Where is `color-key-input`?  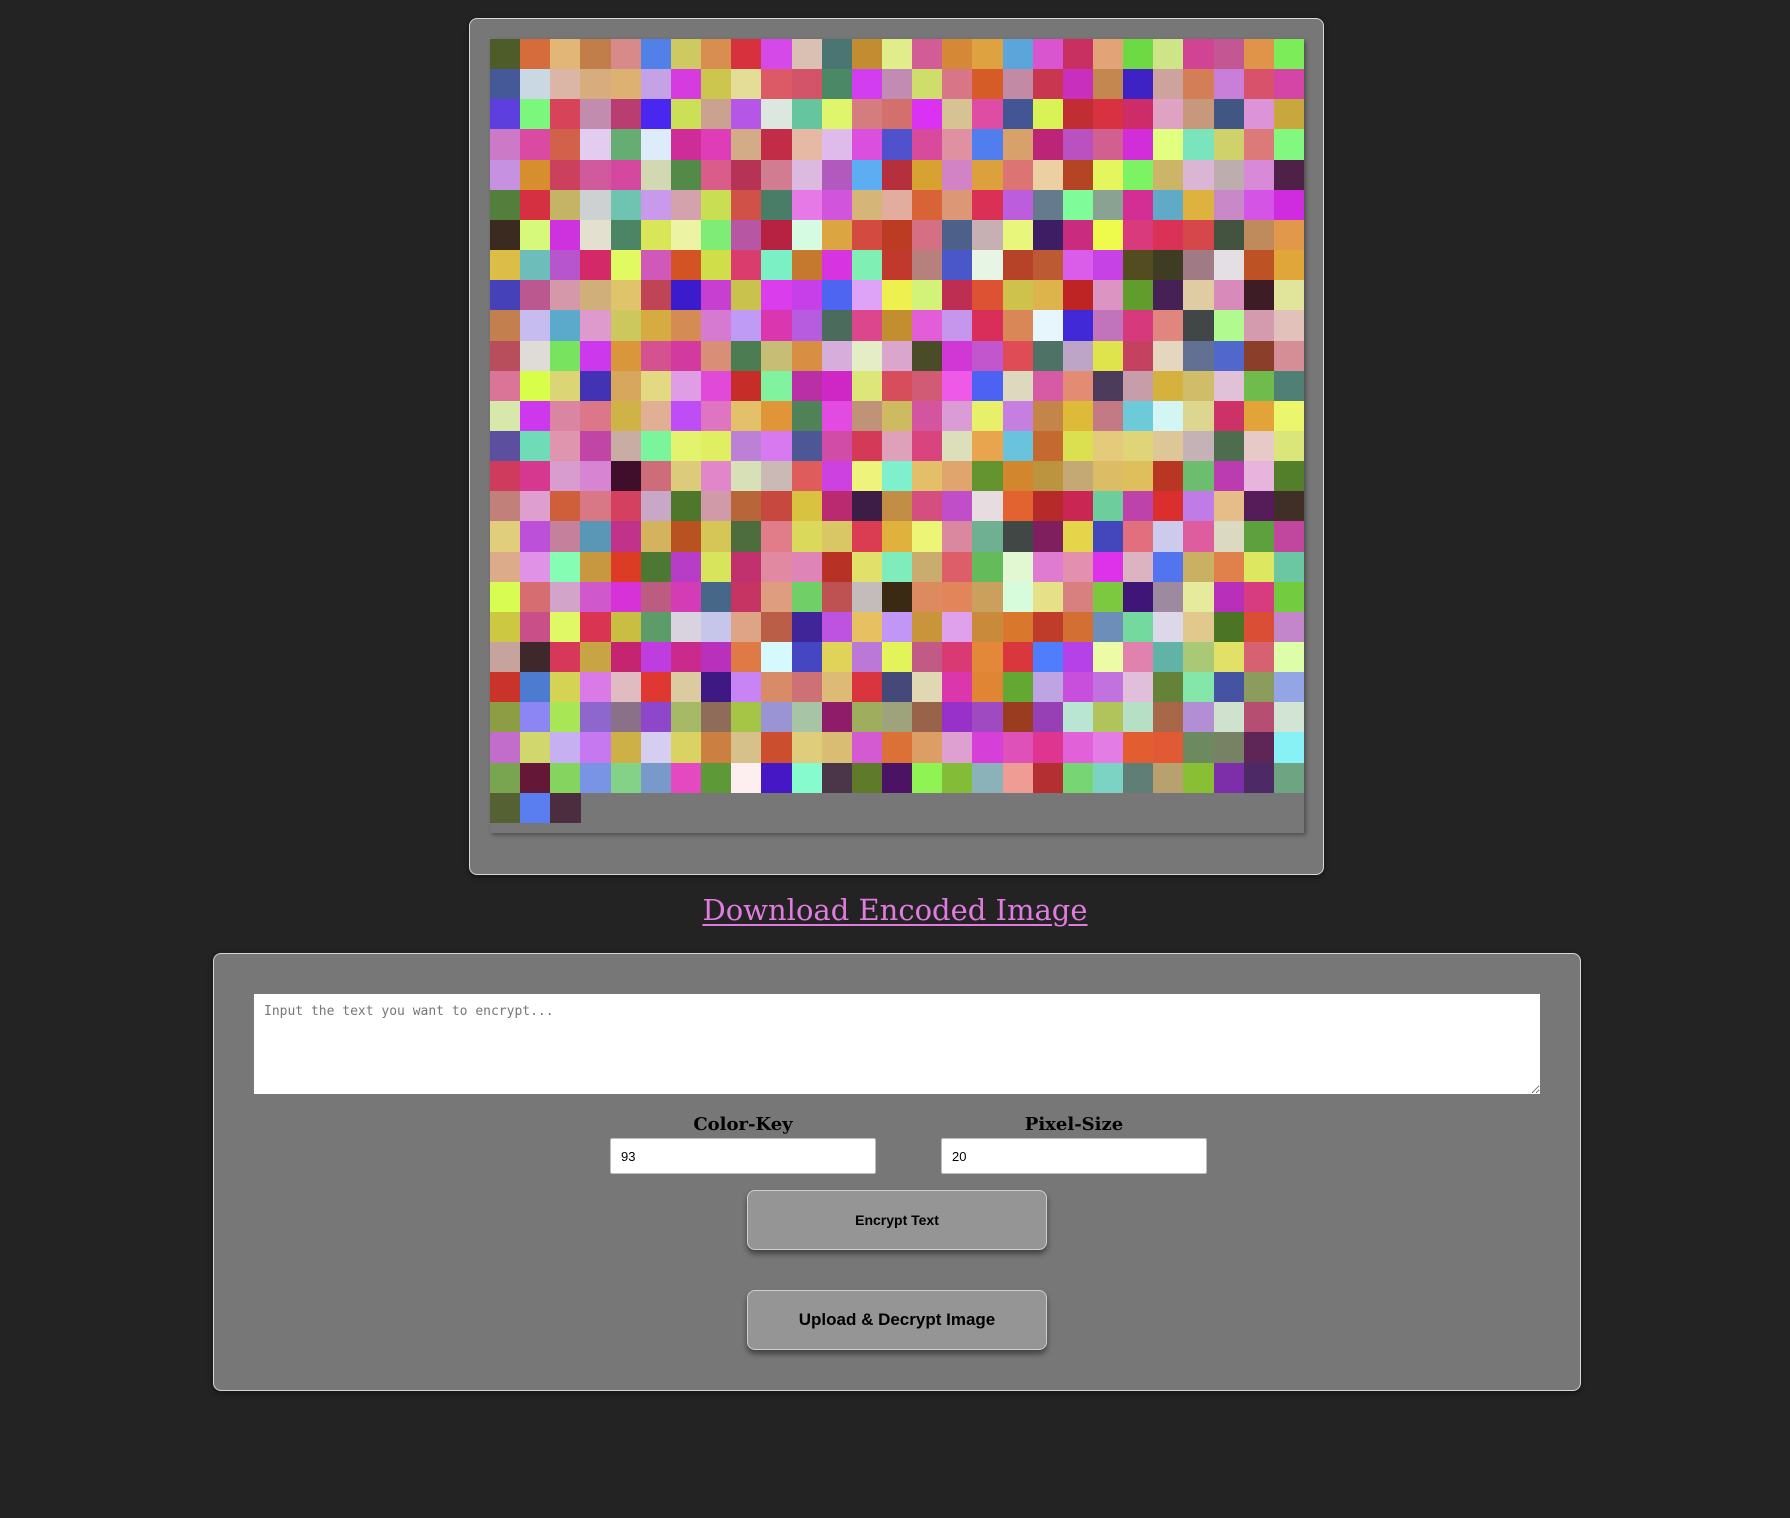 color-key-input is located at coordinates (743, 1156).